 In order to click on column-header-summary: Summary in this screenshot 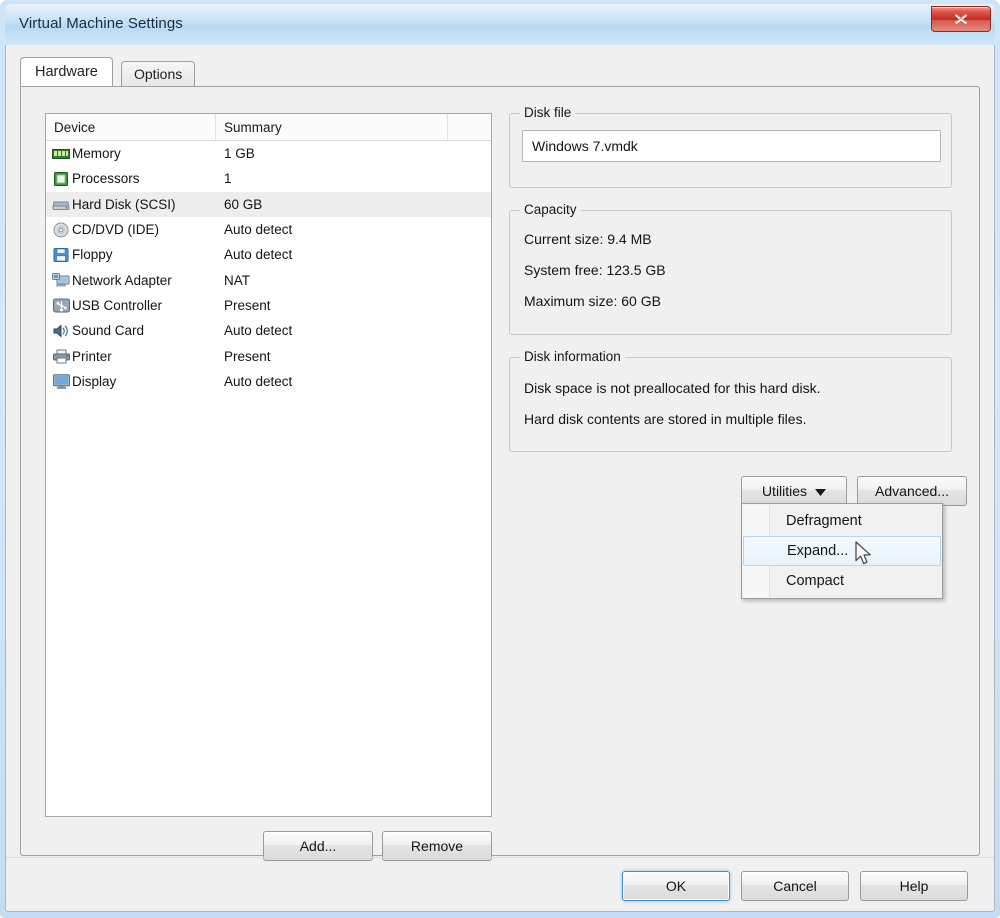, I will do `click(332, 127)`.